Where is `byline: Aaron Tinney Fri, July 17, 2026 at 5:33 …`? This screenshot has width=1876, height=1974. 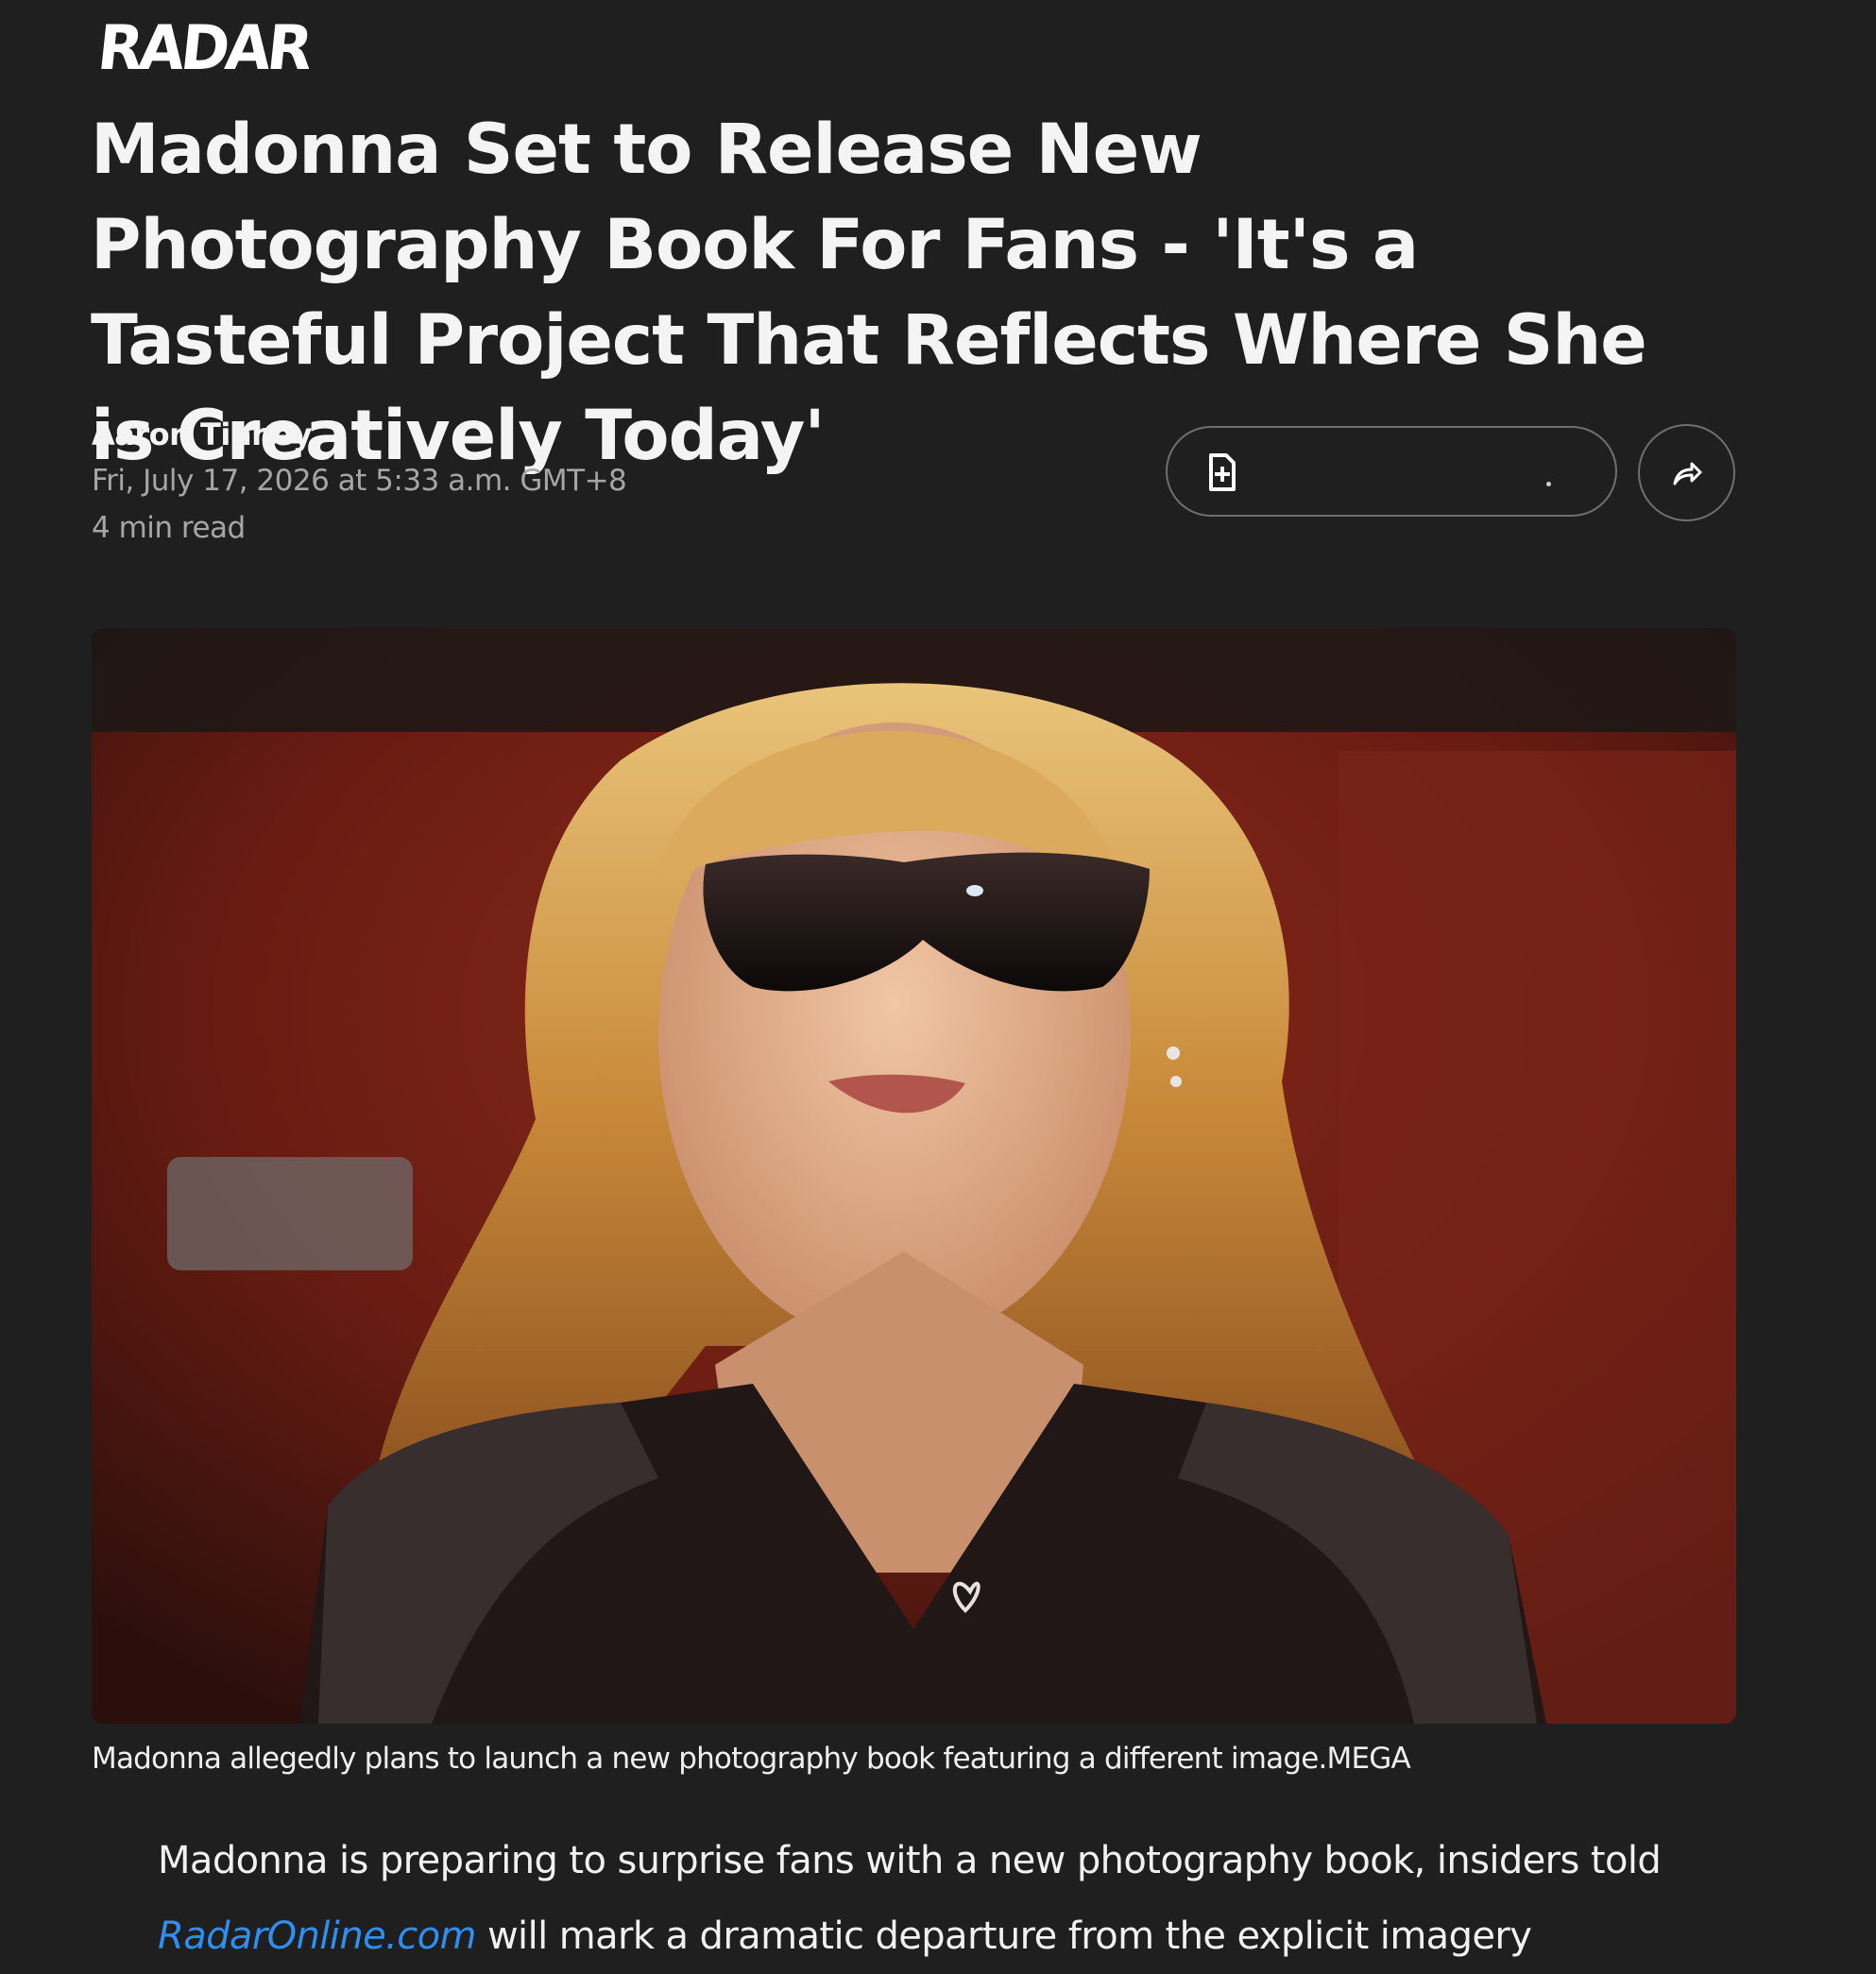
byline: Aaron Tinney Fri, July 17, 2026 at 5:33 … is located at coordinates (359, 482).